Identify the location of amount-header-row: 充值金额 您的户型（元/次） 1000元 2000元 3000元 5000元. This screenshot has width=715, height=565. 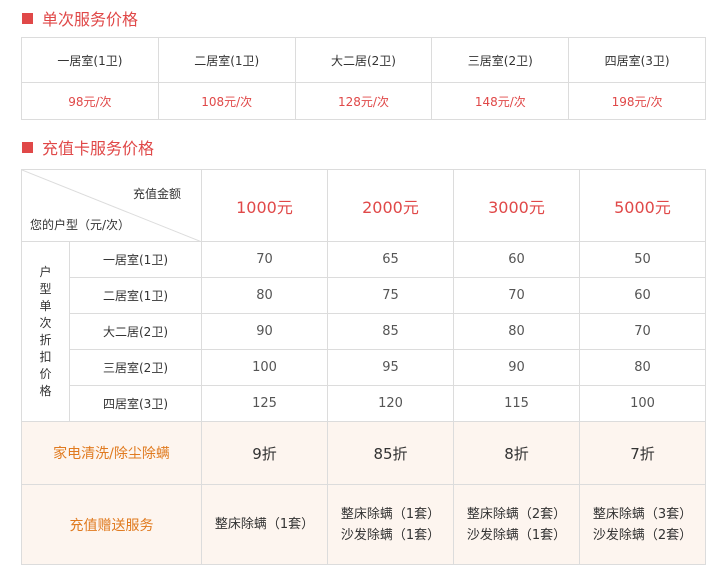
(363, 205).